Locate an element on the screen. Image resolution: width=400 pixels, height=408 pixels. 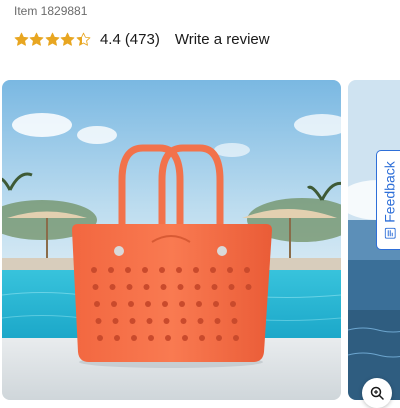
feedback-tab: Feedback is located at coordinates (388, 200).